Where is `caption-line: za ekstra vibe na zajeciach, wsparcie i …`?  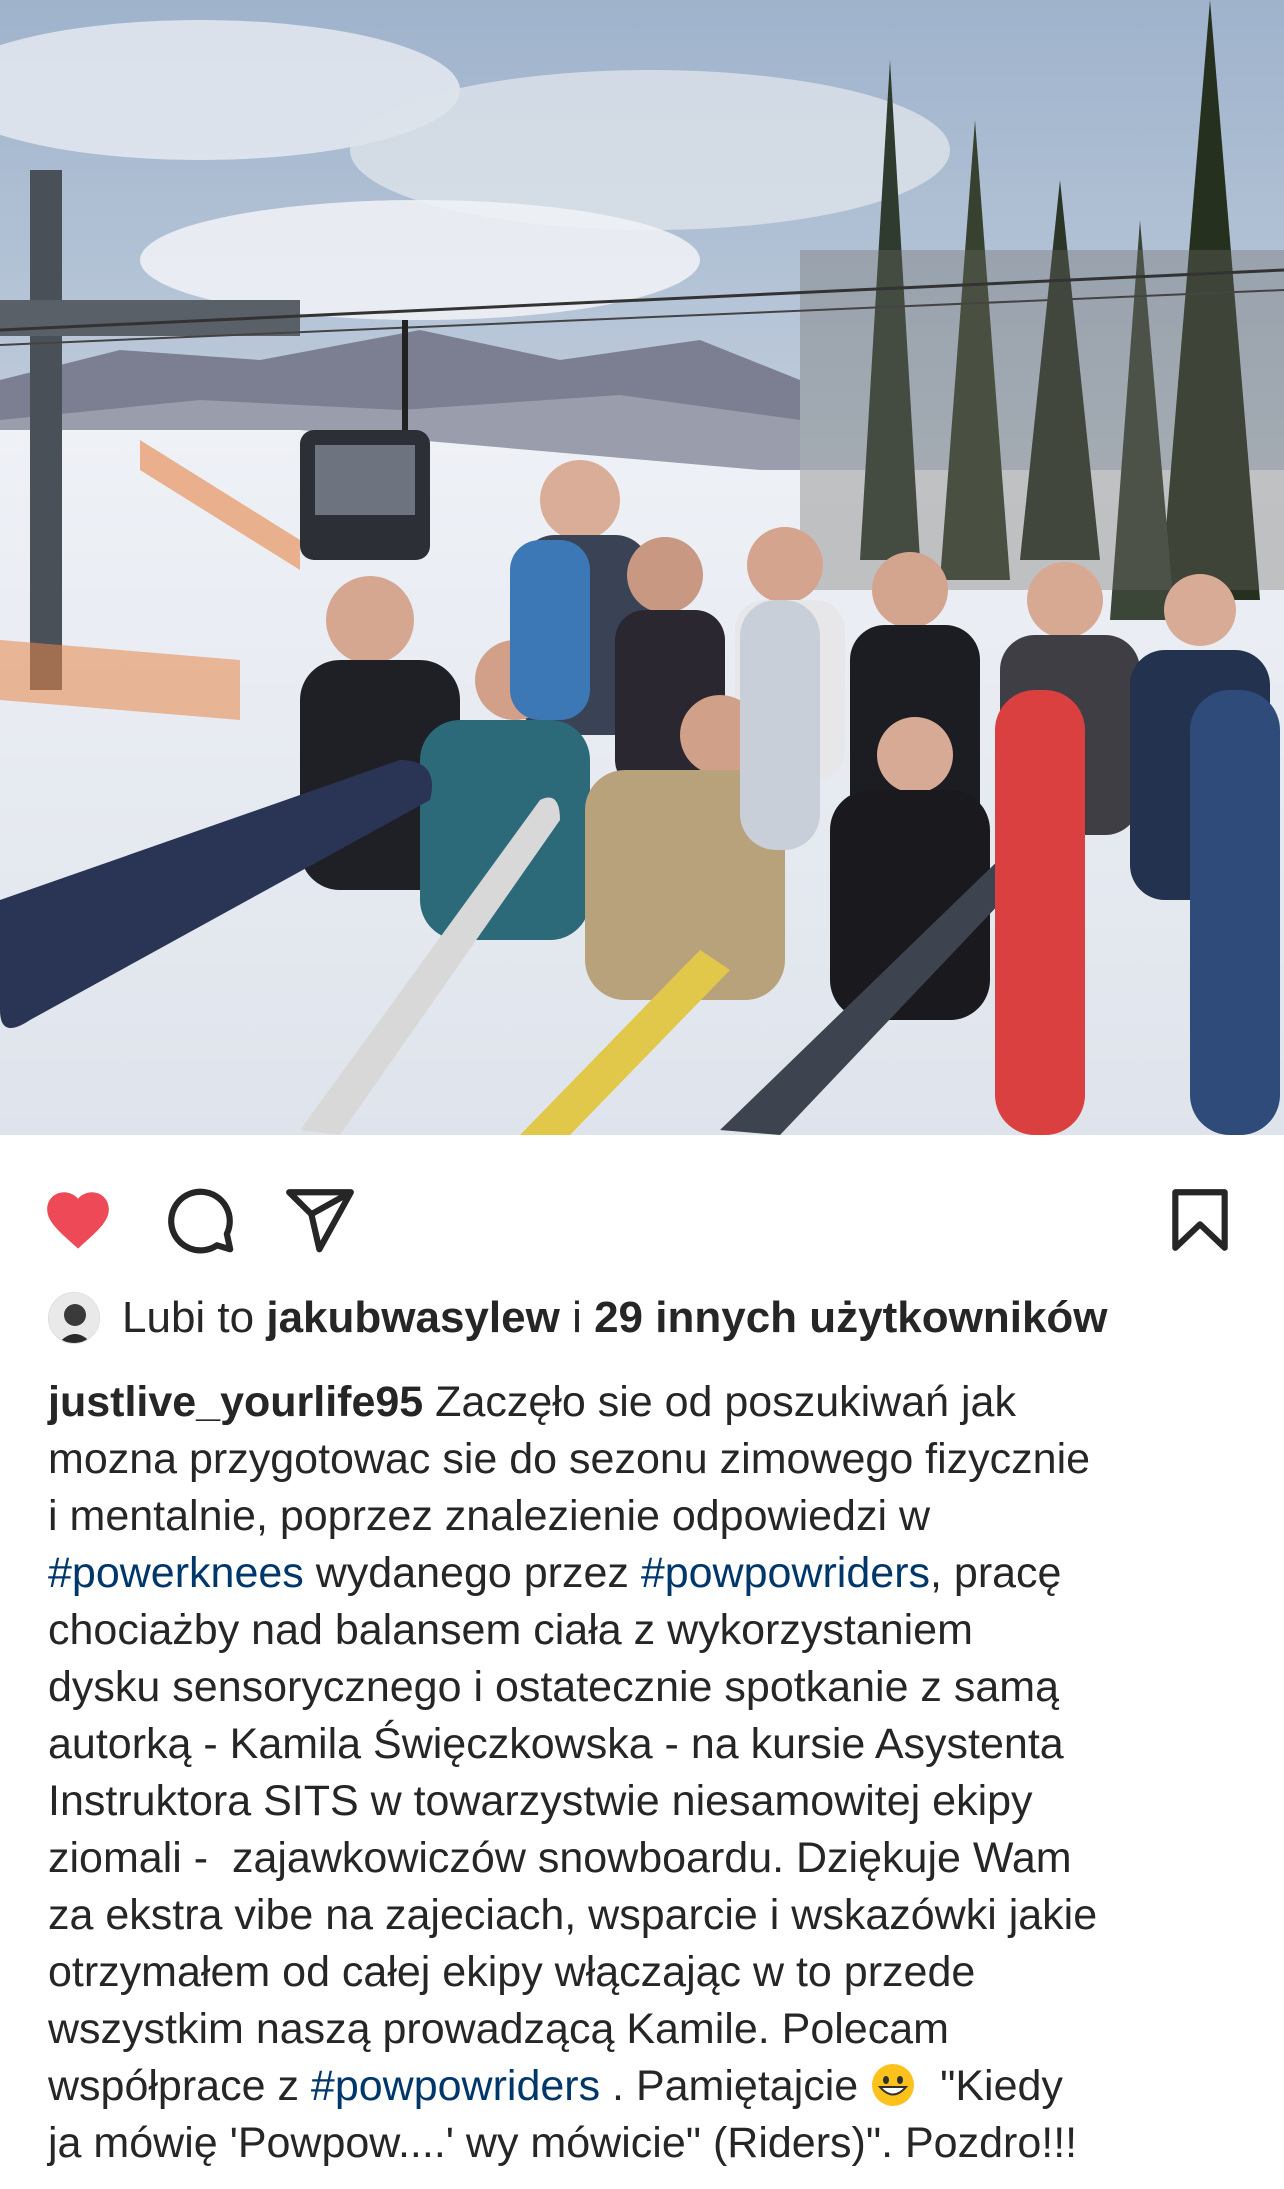 caption-line: za ekstra vibe na zajeciach, wsparcie i … is located at coordinates (573, 1915).